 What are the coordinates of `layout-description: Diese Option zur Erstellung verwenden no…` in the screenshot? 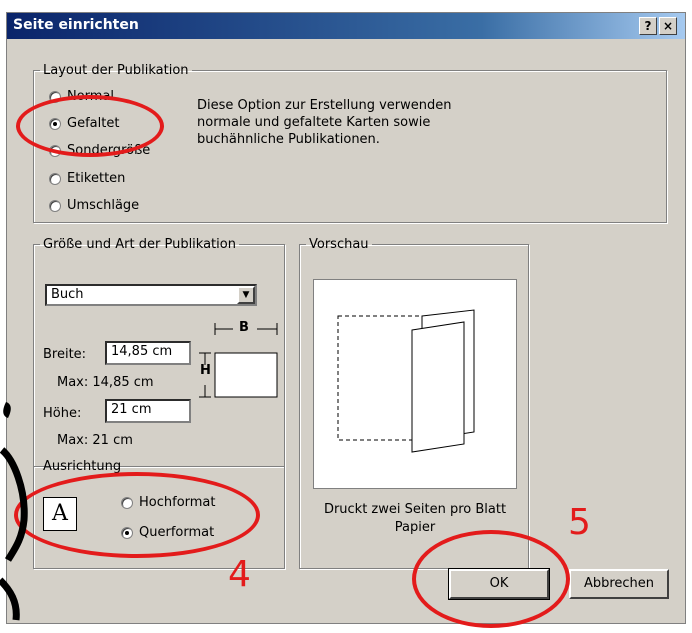 It's located at (324, 122).